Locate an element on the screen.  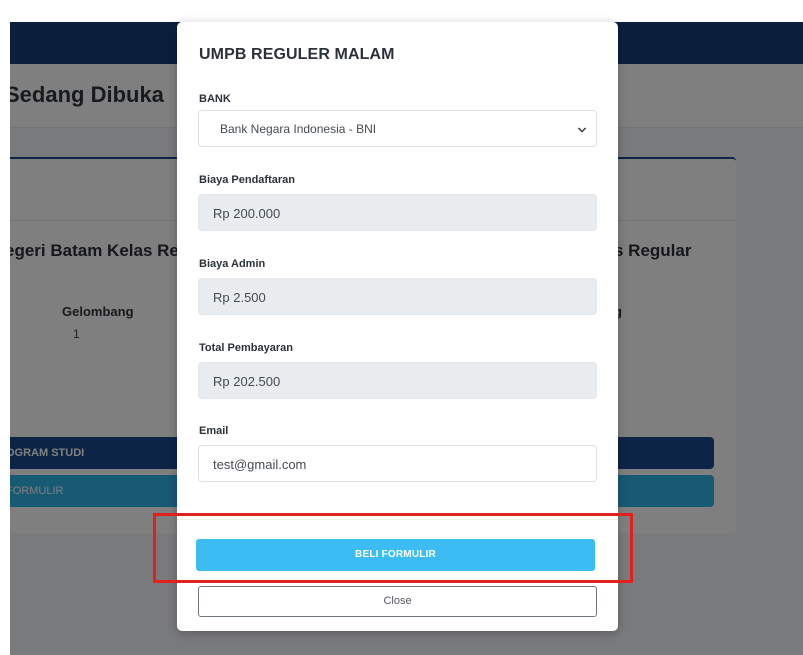
registration-fee-value: Rp 200.000 is located at coordinates (247, 213).